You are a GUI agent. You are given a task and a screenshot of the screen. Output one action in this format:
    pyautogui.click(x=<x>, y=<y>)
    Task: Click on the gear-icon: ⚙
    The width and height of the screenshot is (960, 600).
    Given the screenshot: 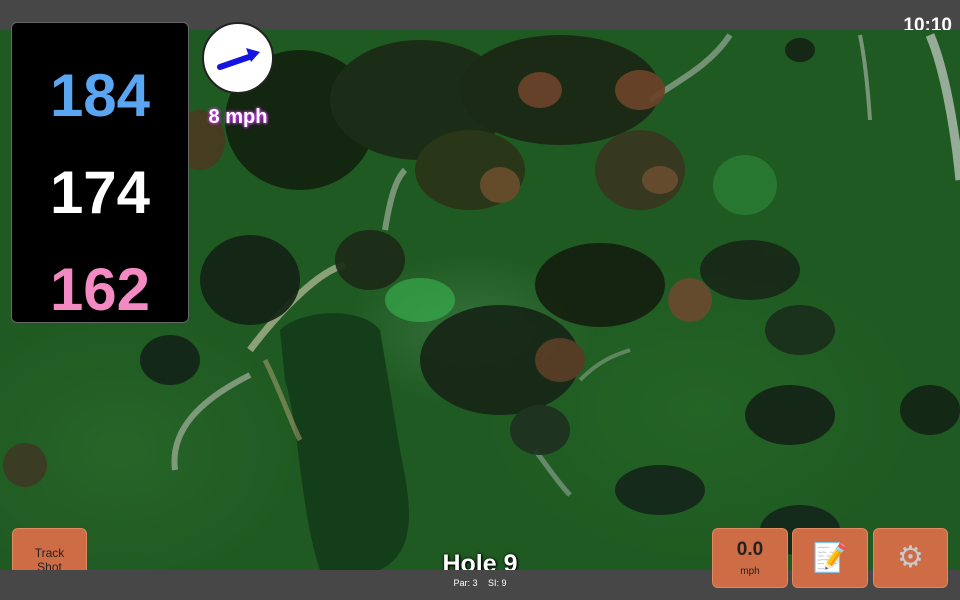 What is the action you would take?
    pyautogui.click(x=910, y=557)
    